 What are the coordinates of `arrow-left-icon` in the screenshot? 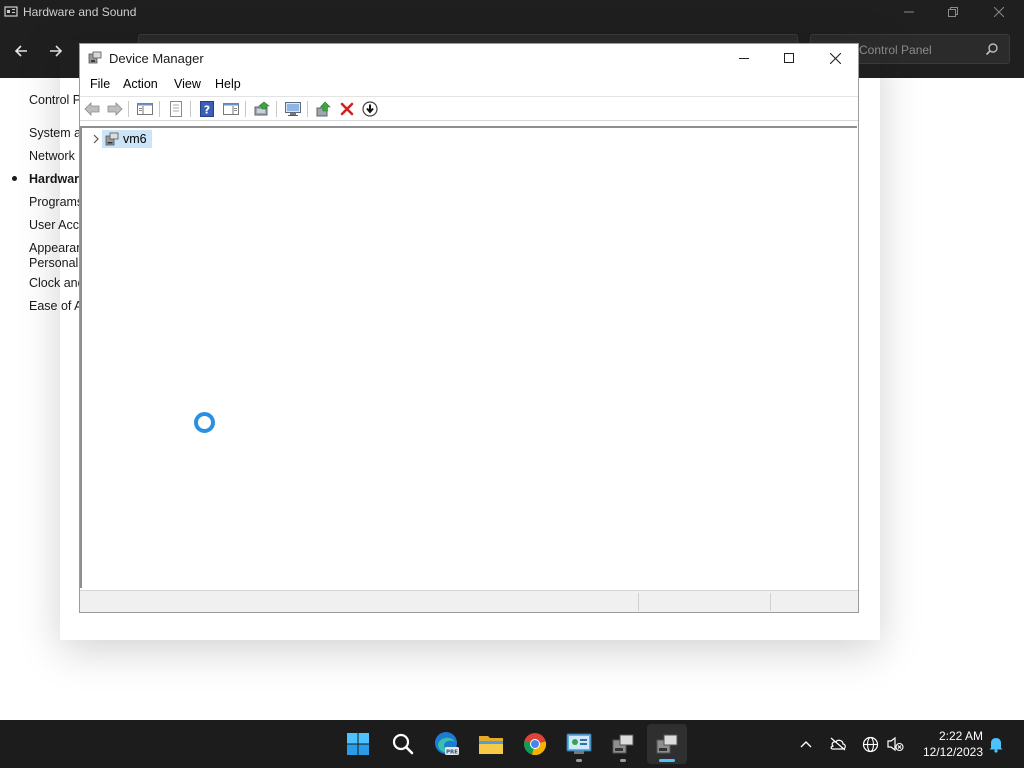 It's located at (20, 51).